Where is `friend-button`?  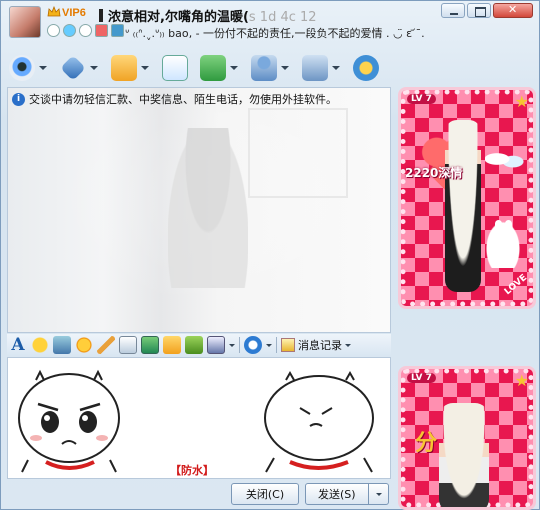
friend-button is located at coordinates (273, 68).